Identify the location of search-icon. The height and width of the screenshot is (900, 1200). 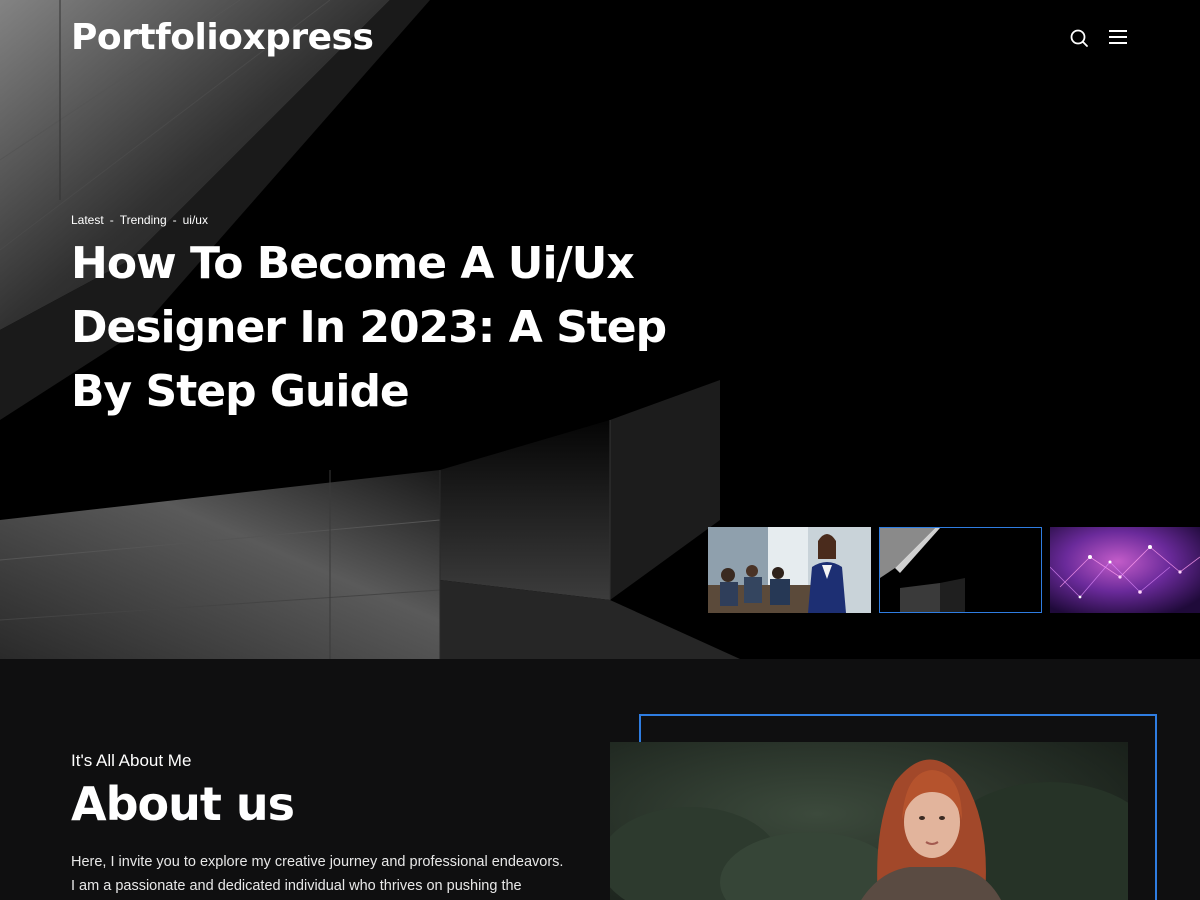
(1079, 38).